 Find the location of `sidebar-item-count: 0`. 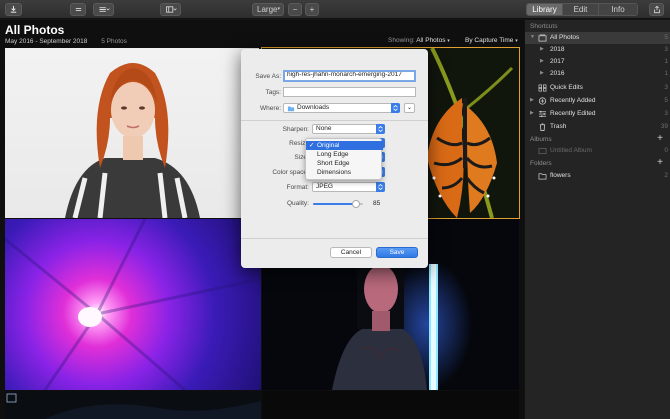

sidebar-item-count: 0 is located at coordinates (666, 150).